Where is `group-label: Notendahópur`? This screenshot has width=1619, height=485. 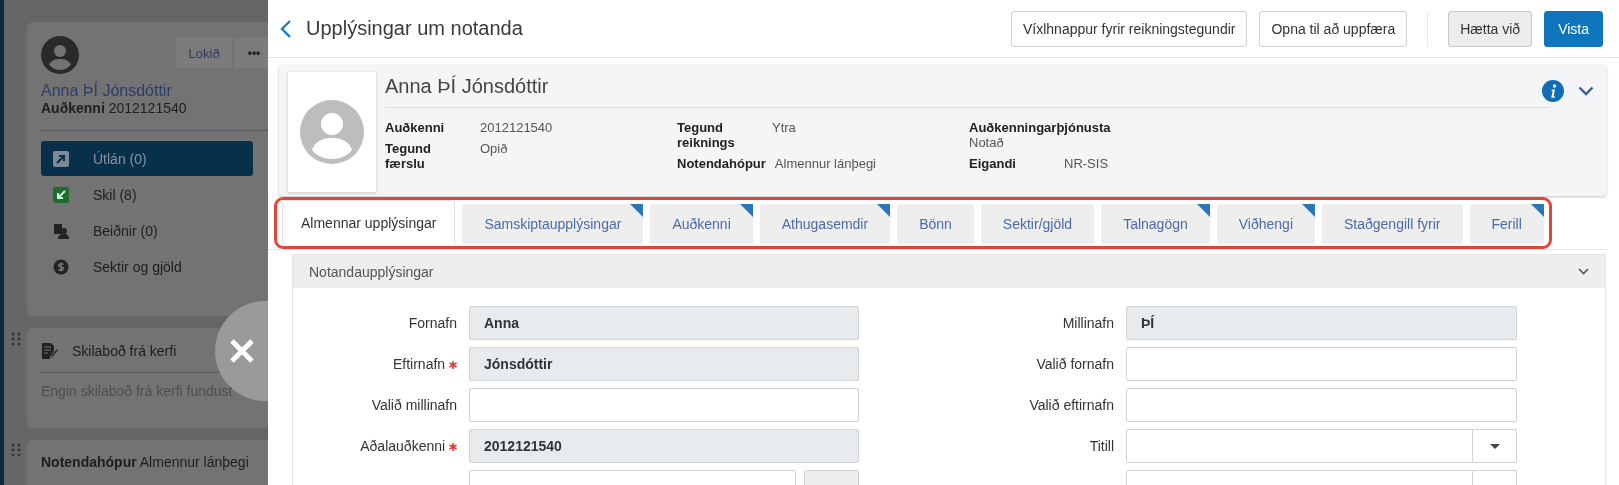 group-label: Notendahópur is located at coordinates (89, 462).